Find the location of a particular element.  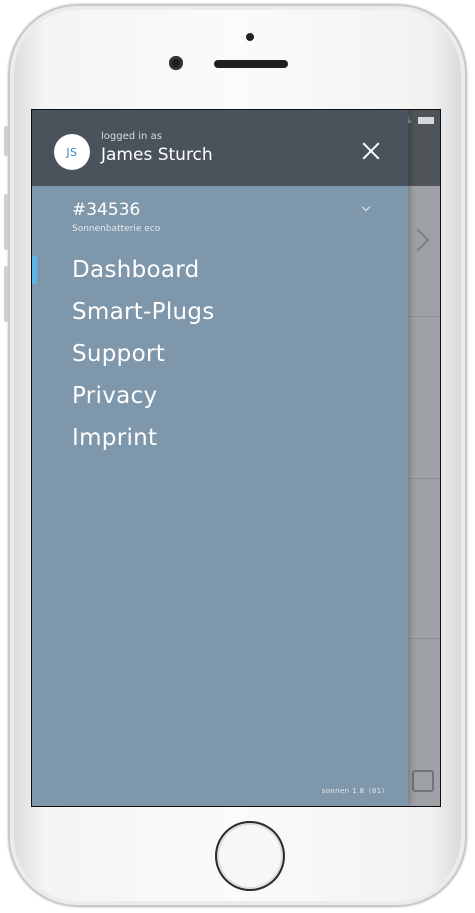

nav-item-imprint: Imprint is located at coordinates (220, 441).